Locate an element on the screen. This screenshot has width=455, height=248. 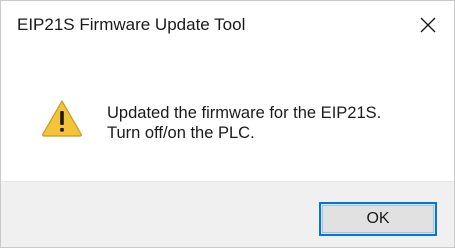
message-line-2: Turn off/on the PLC. is located at coordinates (181, 133).